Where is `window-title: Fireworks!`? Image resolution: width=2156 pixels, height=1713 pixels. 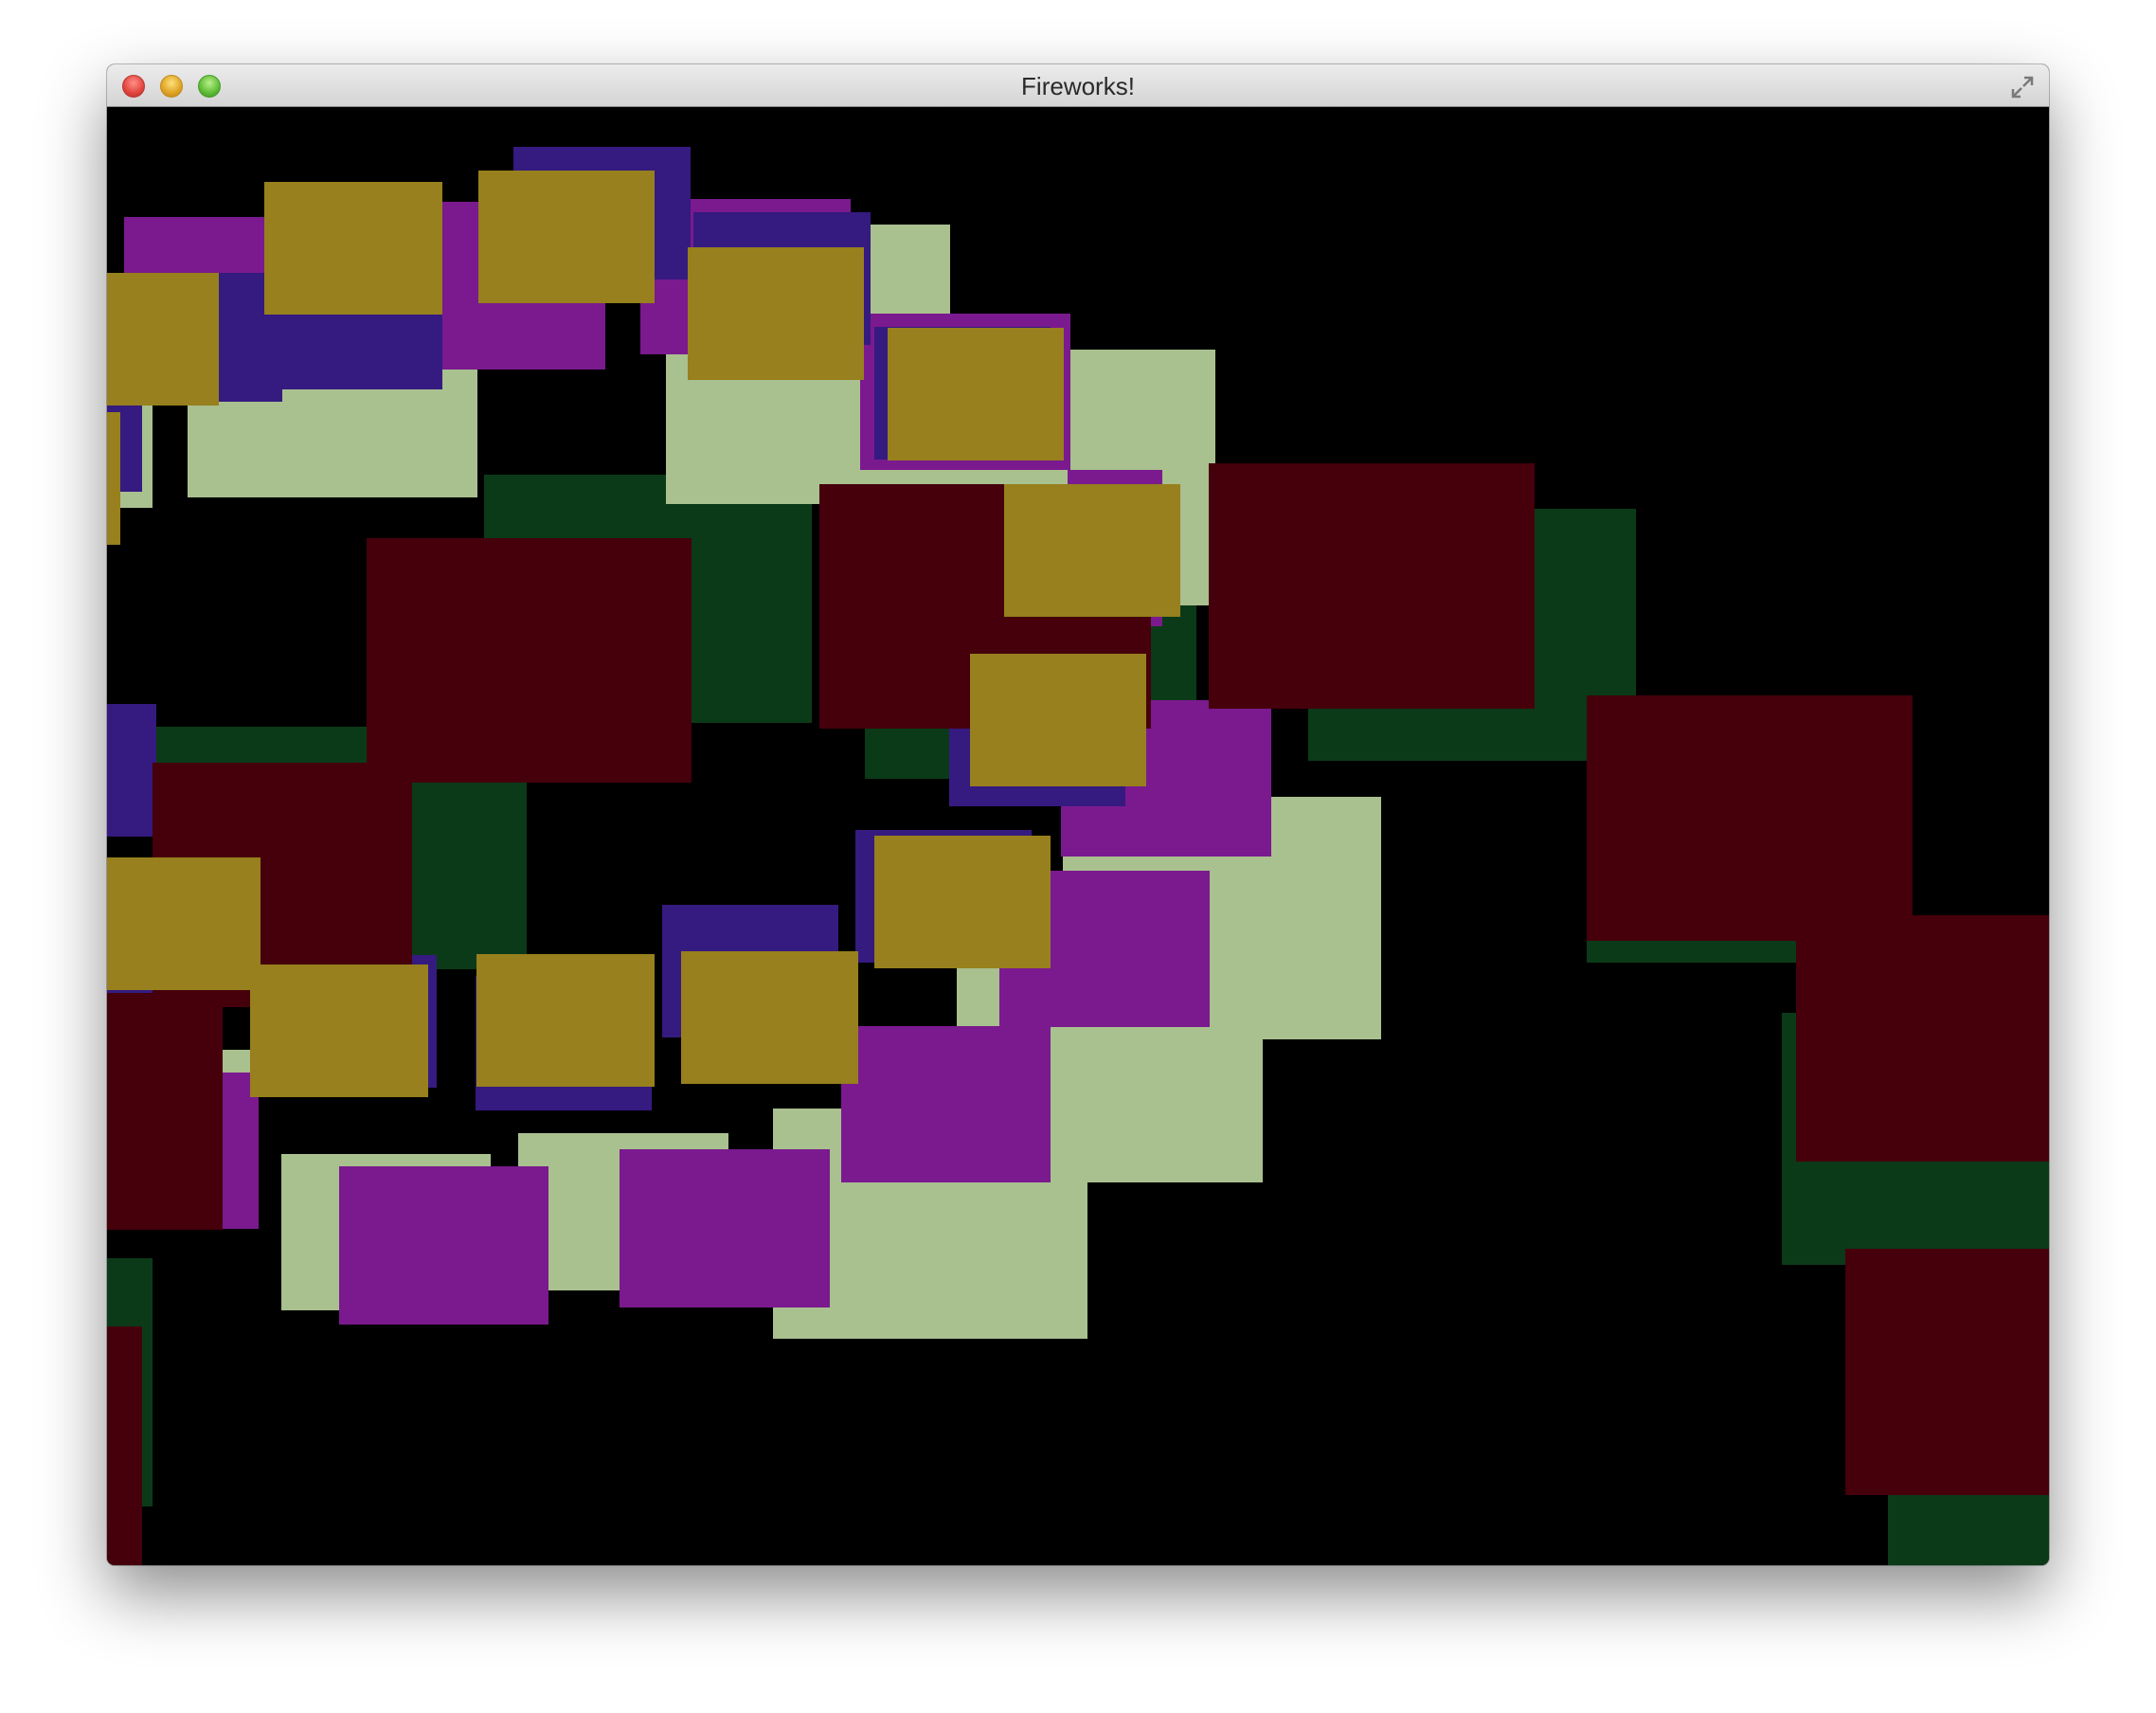 window-title: Fireworks! is located at coordinates (1078, 86).